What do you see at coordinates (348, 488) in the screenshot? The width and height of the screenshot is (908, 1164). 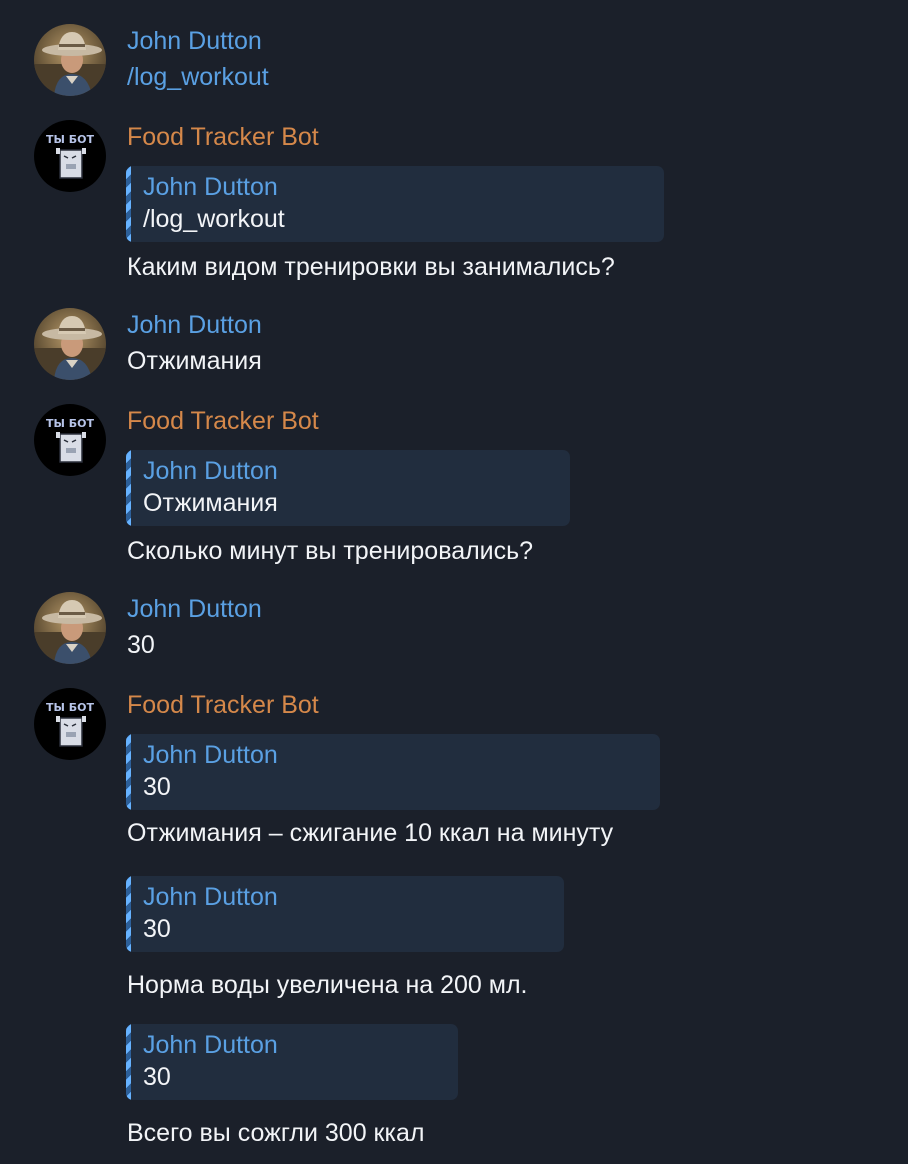 I see `reply-quote: John Dutton Отжимания` at bounding box center [348, 488].